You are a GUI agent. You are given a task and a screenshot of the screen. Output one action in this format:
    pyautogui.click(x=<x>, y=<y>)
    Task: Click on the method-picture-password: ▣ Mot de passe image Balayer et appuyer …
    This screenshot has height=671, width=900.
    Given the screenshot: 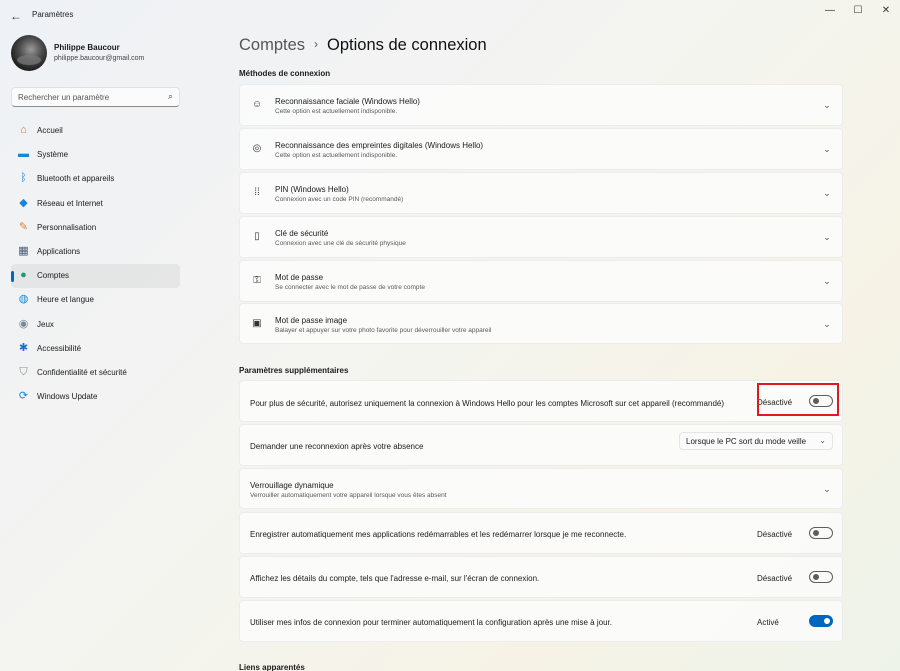 What is the action you would take?
    pyautogui.click(x=541, y=323)
    